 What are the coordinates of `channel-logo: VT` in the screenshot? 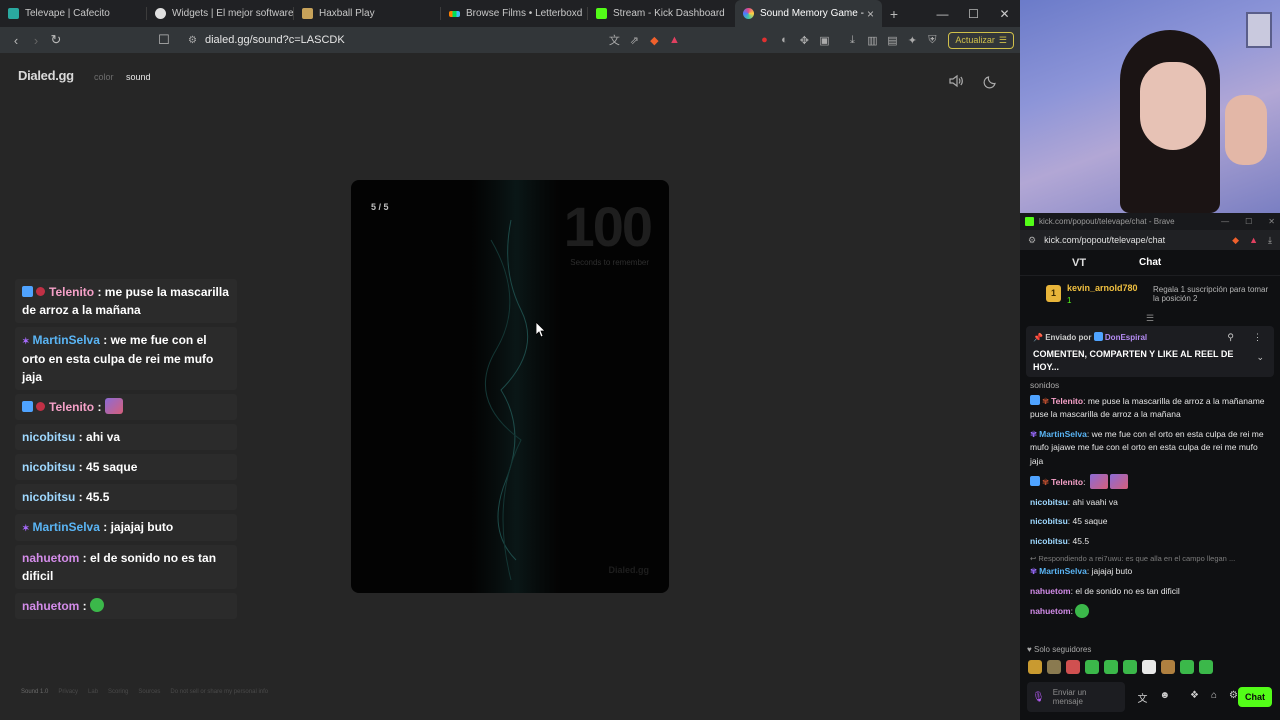 It's located at (1079, 263).